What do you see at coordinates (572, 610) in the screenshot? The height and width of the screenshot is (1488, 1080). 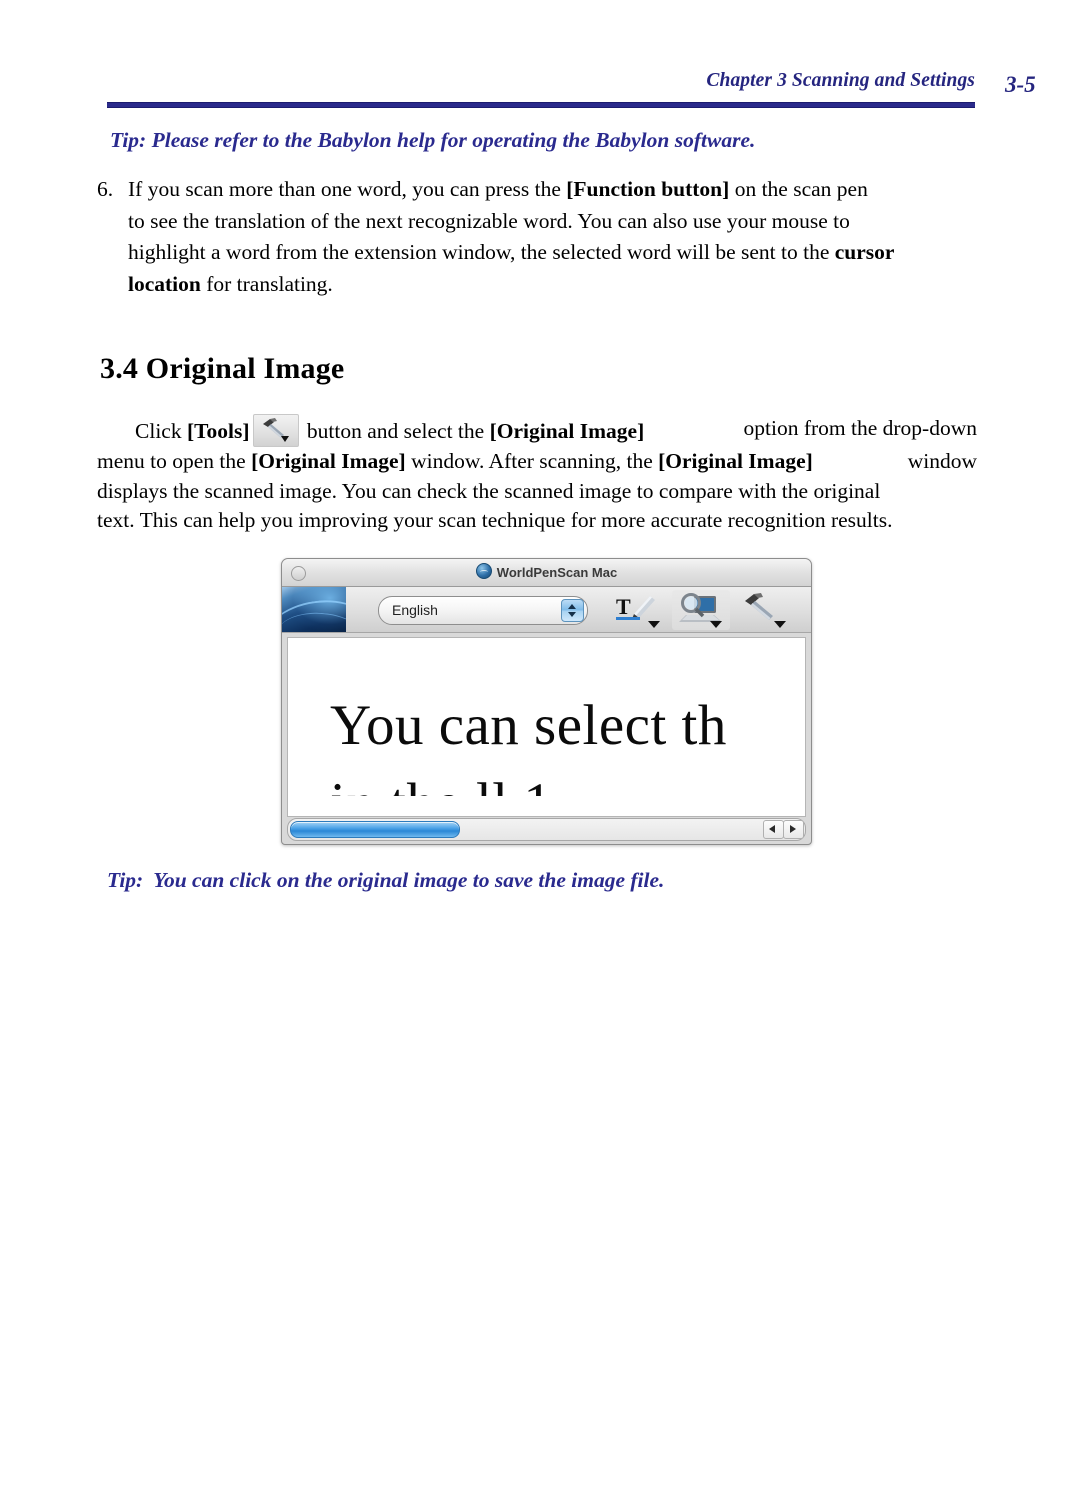 I see `language-stepper` at bounding box center [572, 610].